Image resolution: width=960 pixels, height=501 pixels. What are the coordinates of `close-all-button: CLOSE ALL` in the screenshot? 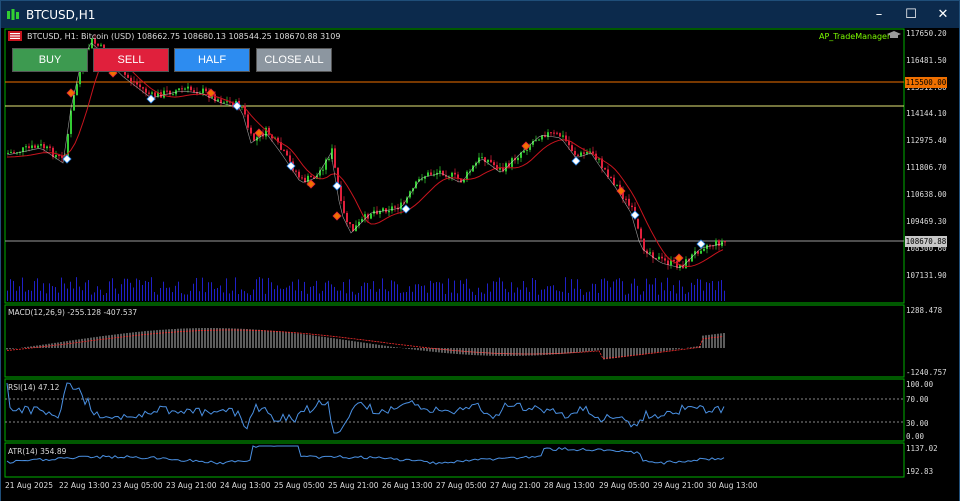 It's located at (294, 60).